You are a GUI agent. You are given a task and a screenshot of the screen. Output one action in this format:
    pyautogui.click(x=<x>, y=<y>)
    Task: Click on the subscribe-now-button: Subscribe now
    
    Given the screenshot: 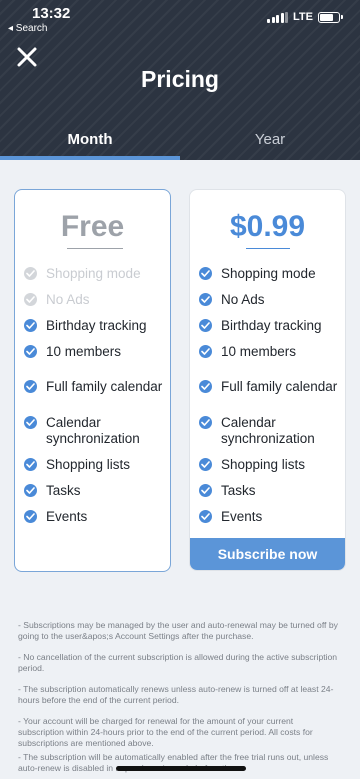 What is the action you would take?
    pyautogui.click(x=267, y=554)
    